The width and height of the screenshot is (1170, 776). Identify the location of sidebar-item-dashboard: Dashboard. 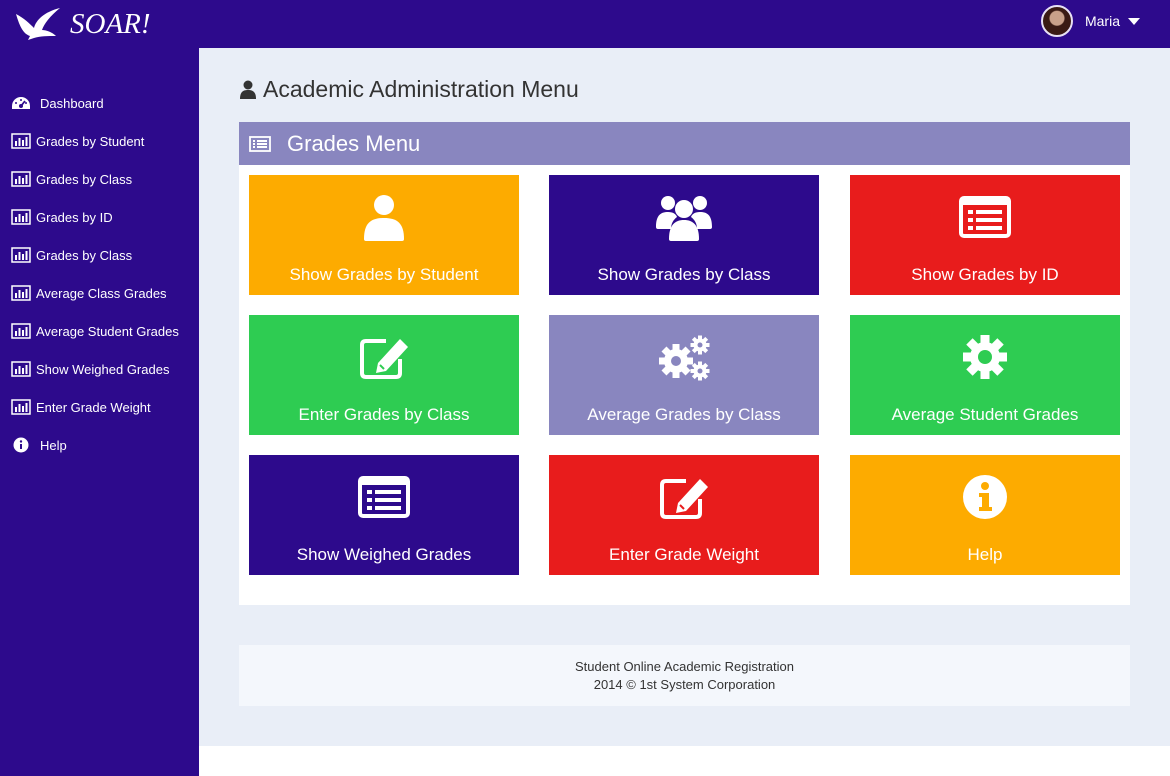
(99, 103).